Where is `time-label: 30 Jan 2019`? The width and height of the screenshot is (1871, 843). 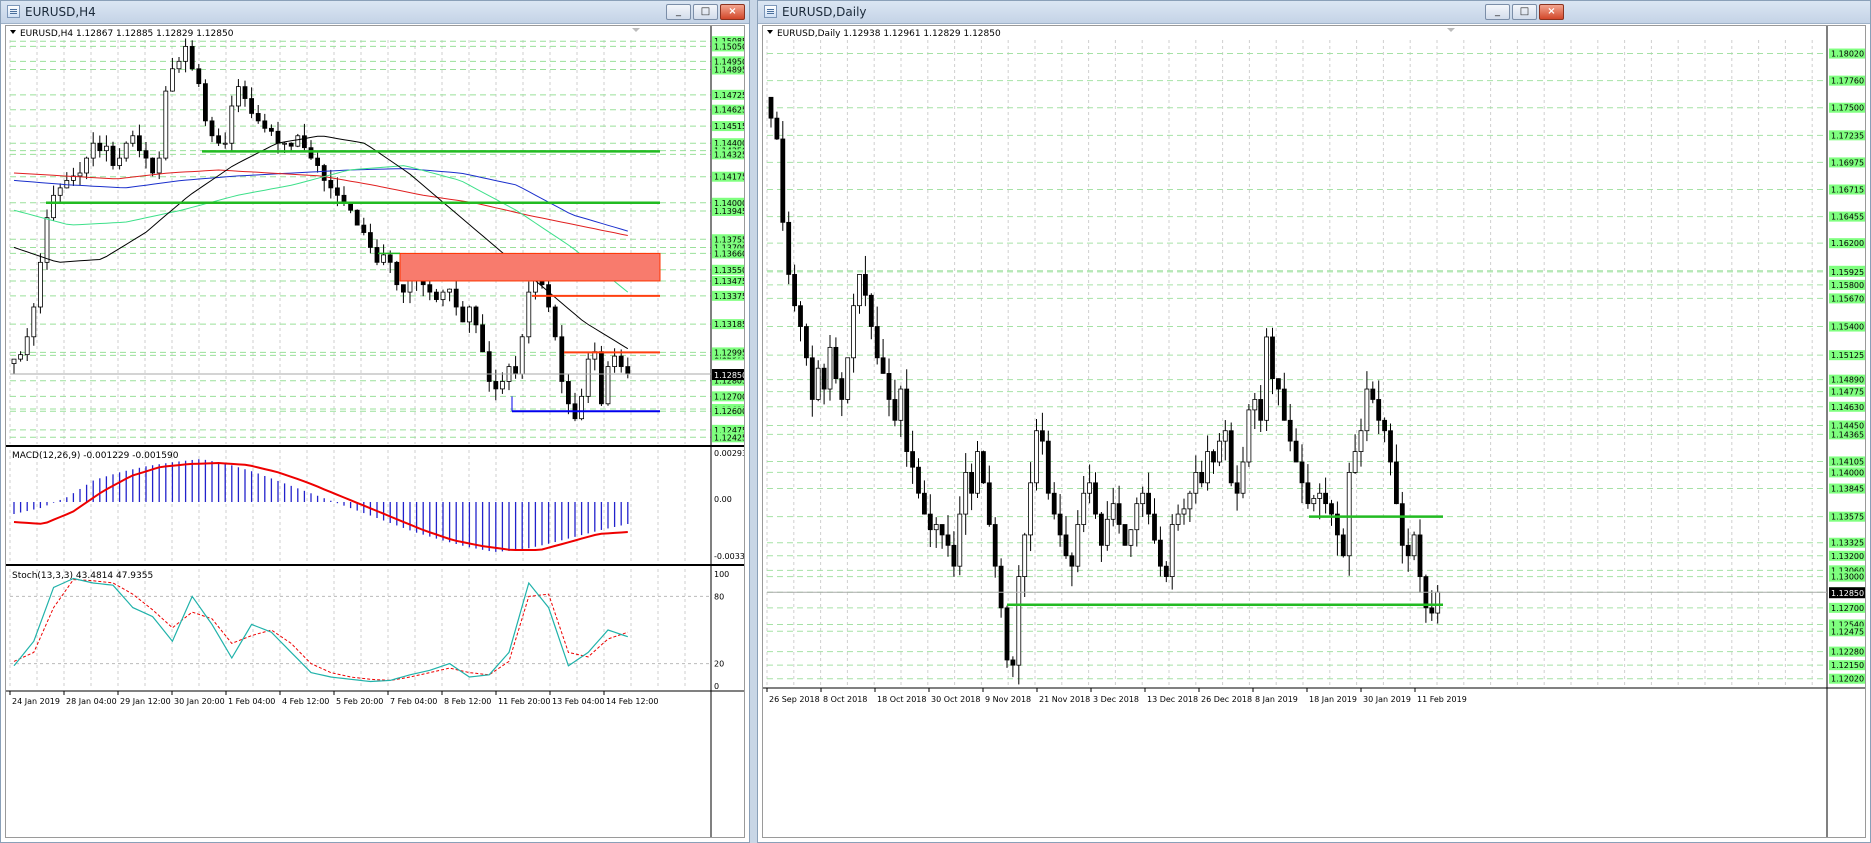 time-label: 30 Jan 2019 is located at coordinates (1387, 699).